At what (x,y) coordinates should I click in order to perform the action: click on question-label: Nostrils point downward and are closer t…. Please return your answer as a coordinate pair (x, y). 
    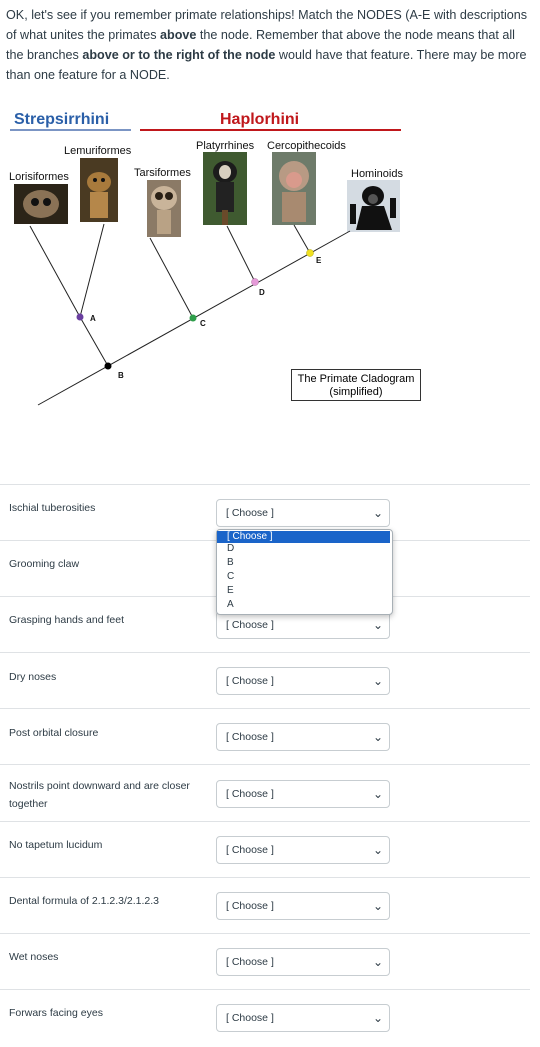
    Looking at the image, I should click on (99, 795).